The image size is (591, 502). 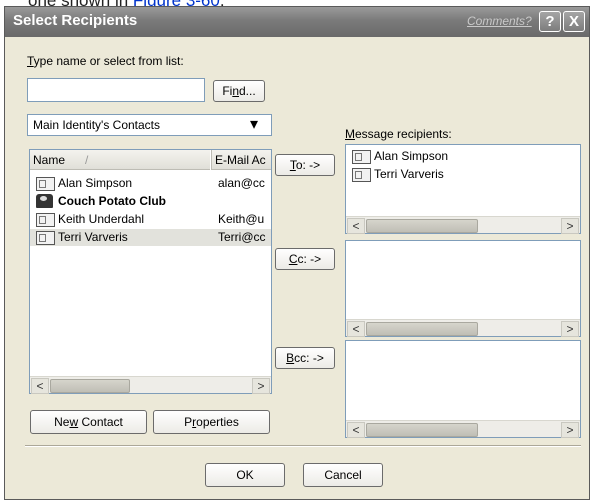 What do you see at coordinates (305, 165) in the screenshot?
I see `to-button: To: ->` at bounding box center [305, 165].